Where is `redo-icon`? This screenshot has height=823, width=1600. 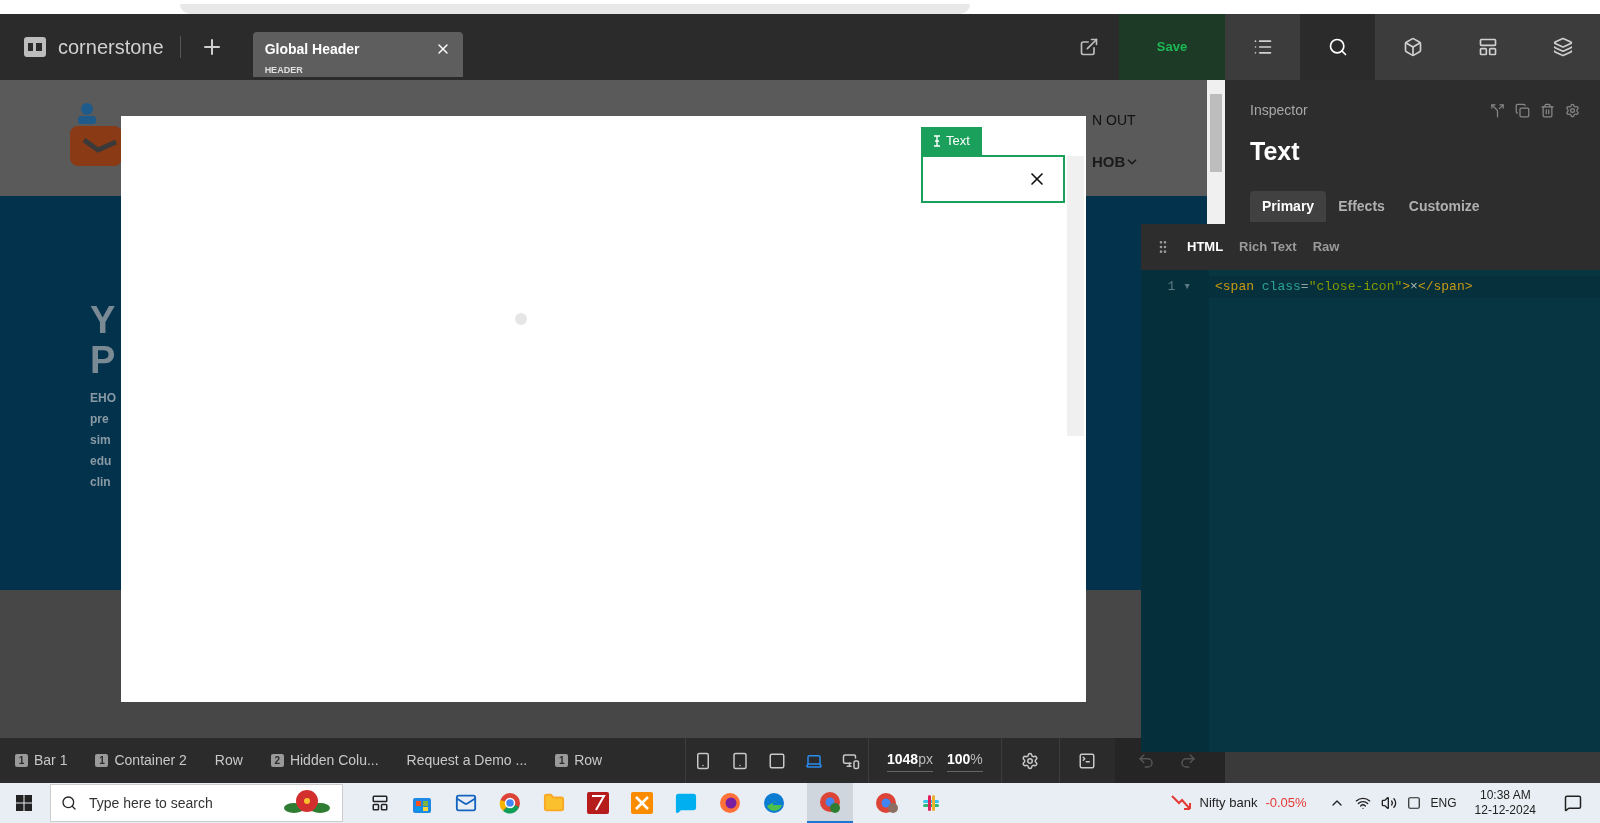 redo-icon is located at coordinates (1187, 760).